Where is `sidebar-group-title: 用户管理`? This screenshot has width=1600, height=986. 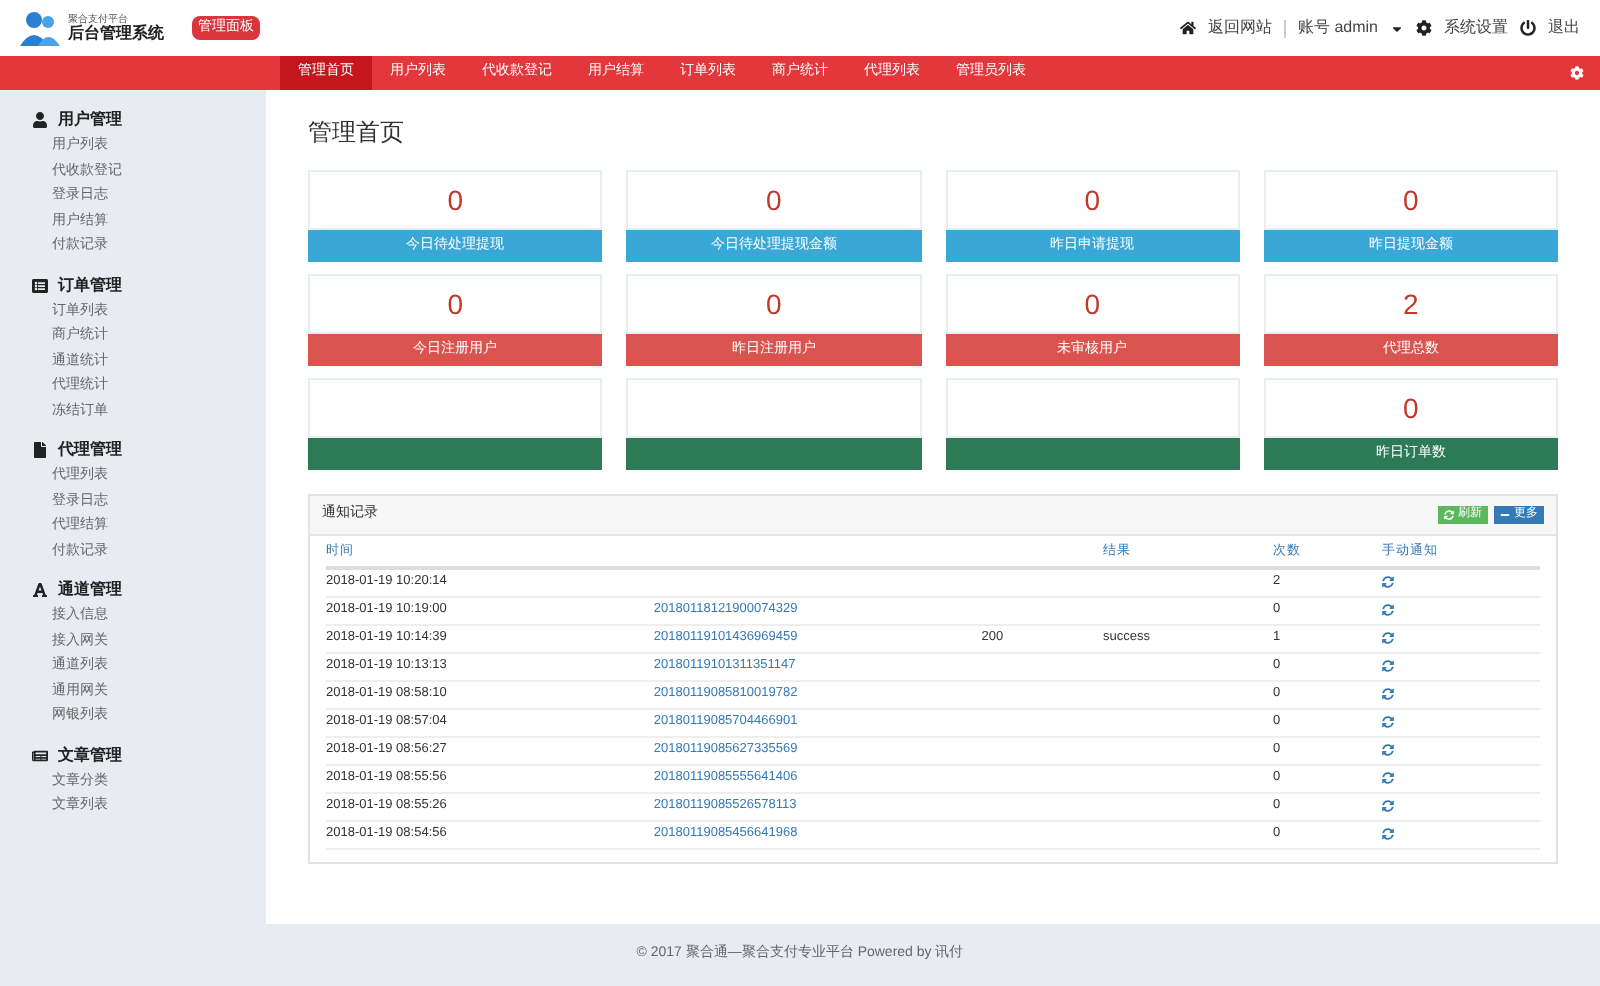
sidebar-group-title: 用户管理 is located at coordinates (90, 120).